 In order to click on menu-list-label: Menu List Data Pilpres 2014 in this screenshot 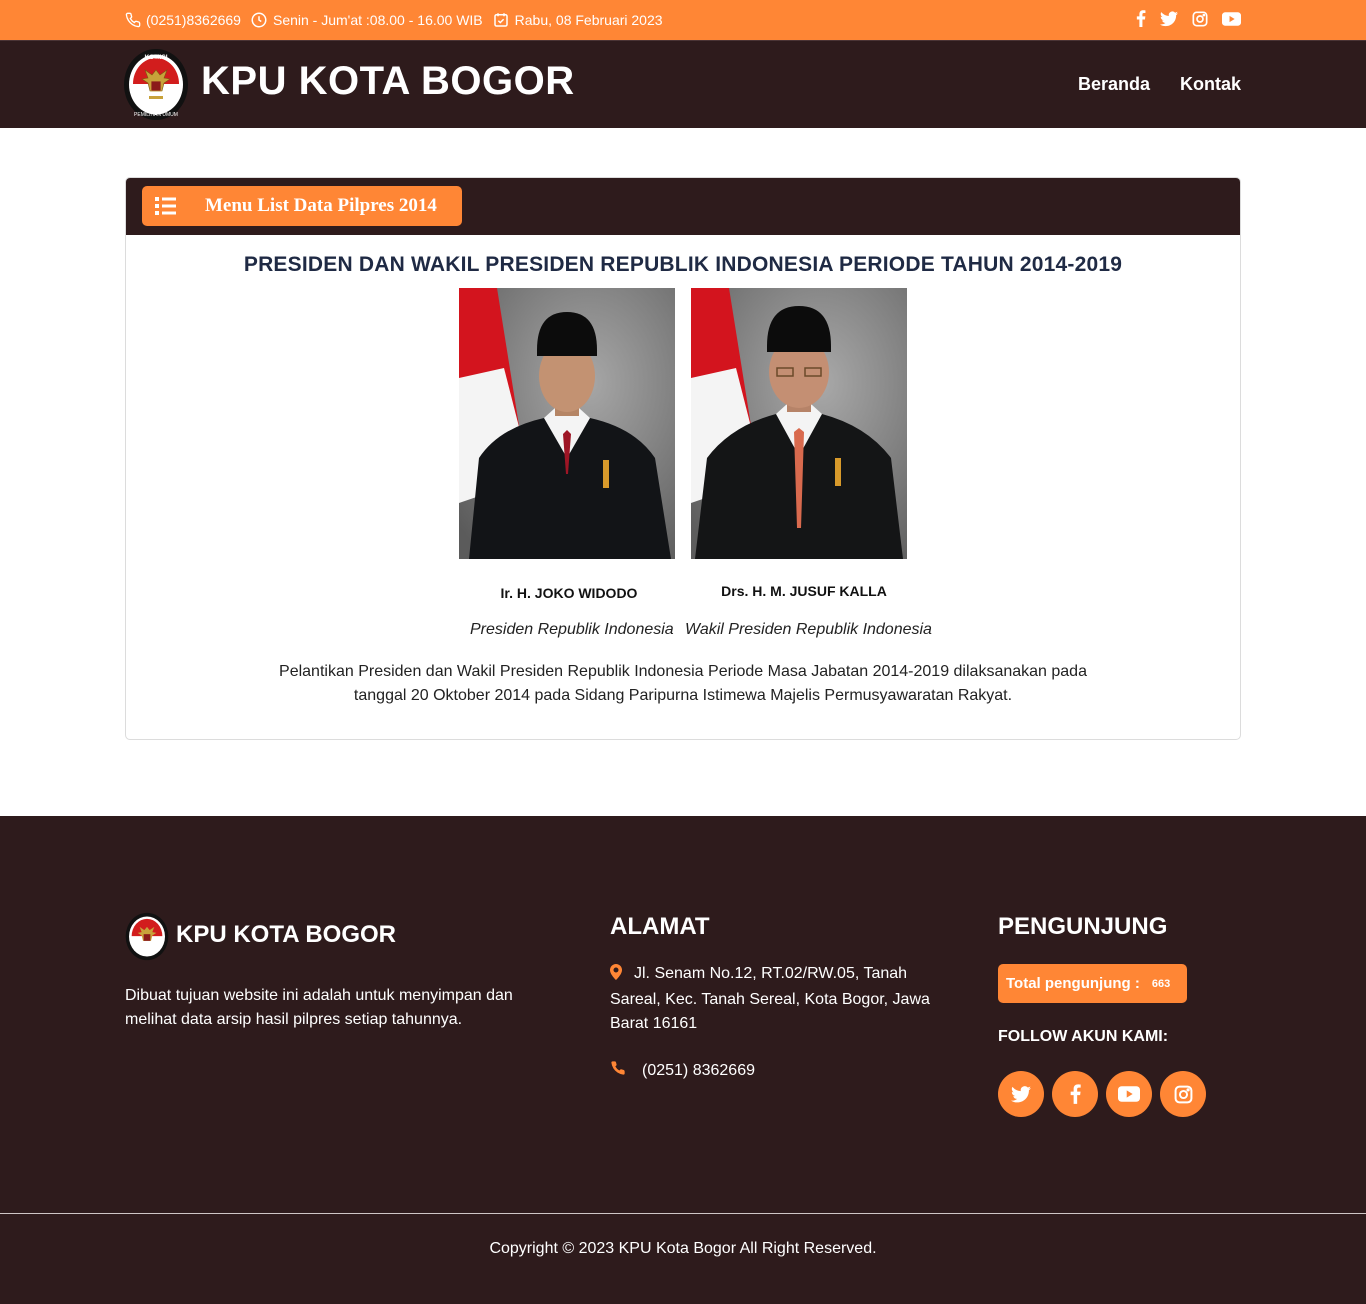, I will do `click(321, 205)`.